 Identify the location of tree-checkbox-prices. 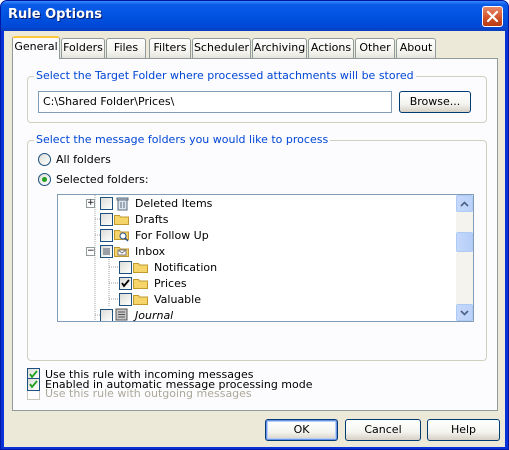
(125, 283).